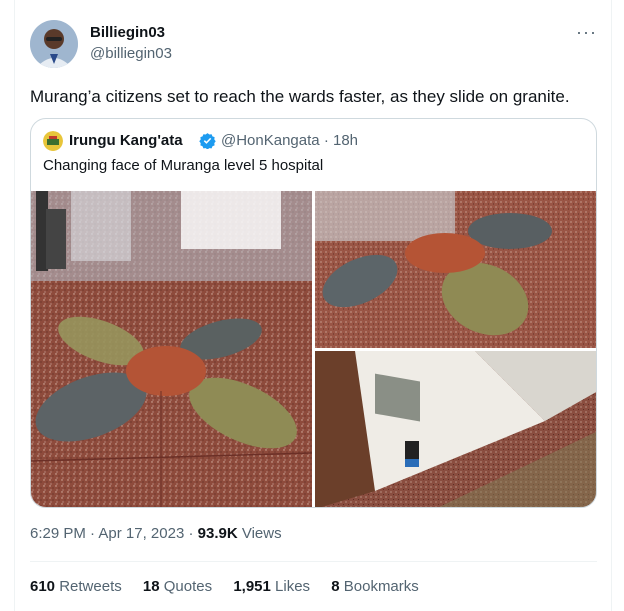 The image size is (624, 611). I want to click on divider, so click(313, 561).